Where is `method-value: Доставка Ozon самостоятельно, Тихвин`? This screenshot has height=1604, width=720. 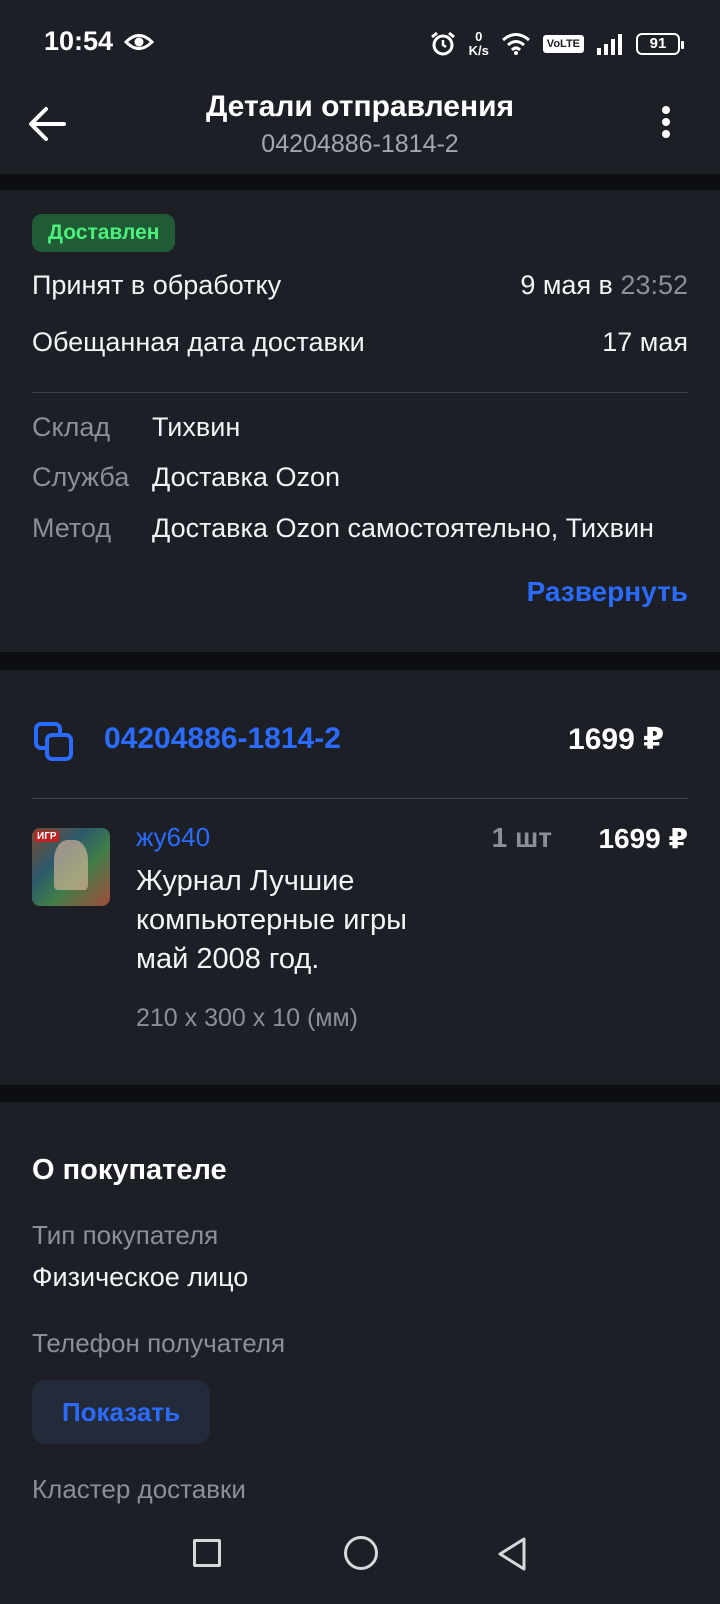
method-value: Доставка Ozon самостоятельно, Тихвин is located at coordinates (403, 528).